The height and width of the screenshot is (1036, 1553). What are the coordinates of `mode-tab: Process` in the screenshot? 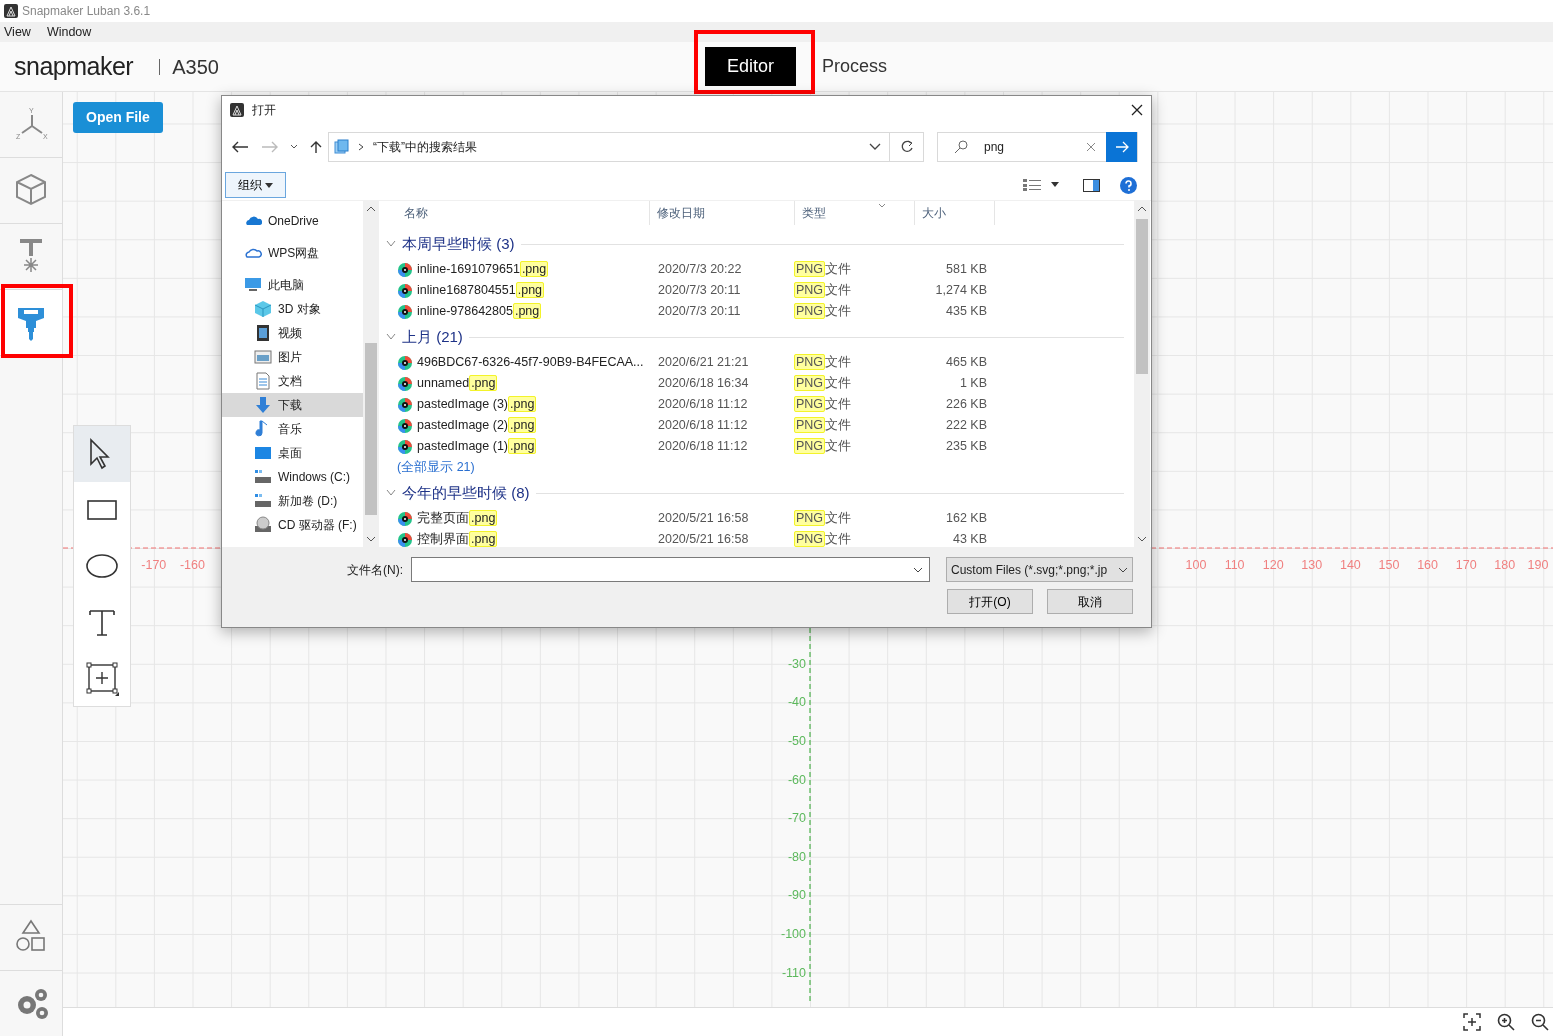 It's located at (854, 66).